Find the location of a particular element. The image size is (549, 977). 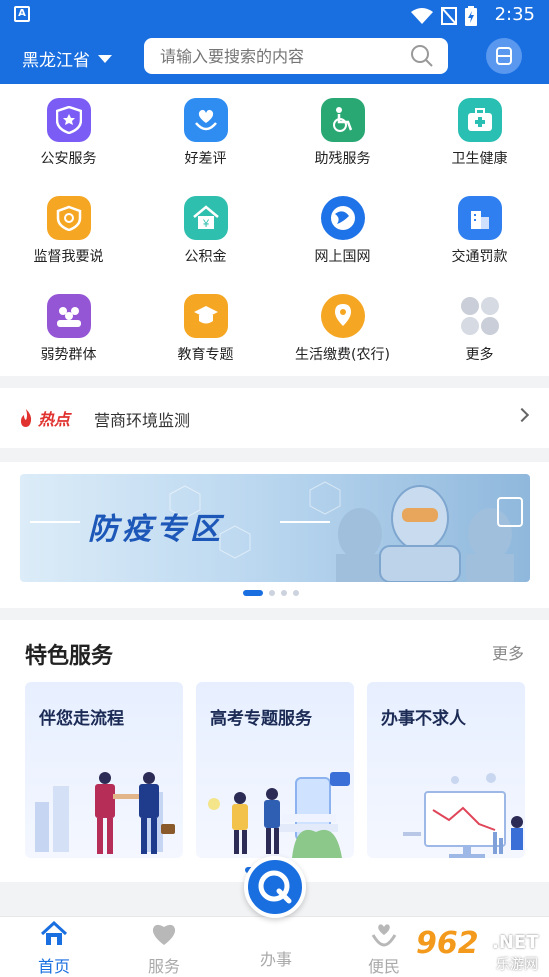

service-label: 网上国网 is located at coordinates (342, 257).